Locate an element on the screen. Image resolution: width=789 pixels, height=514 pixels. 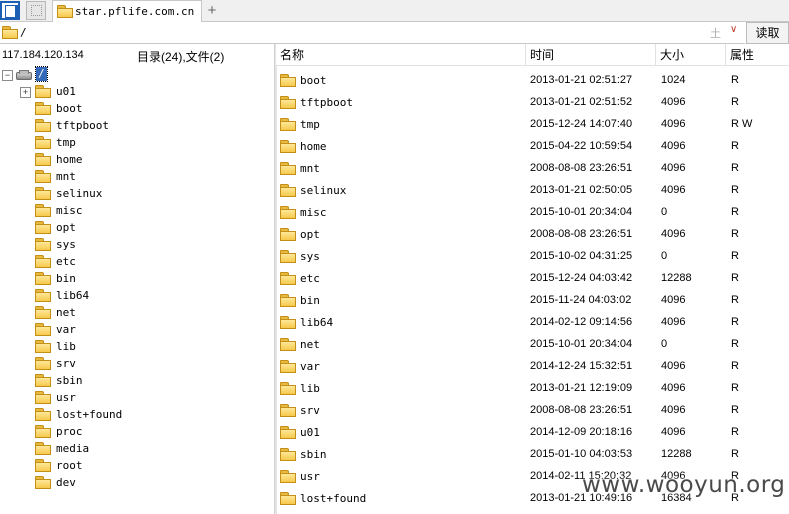
collapse-icon: − is located at coordinates (7, 75).